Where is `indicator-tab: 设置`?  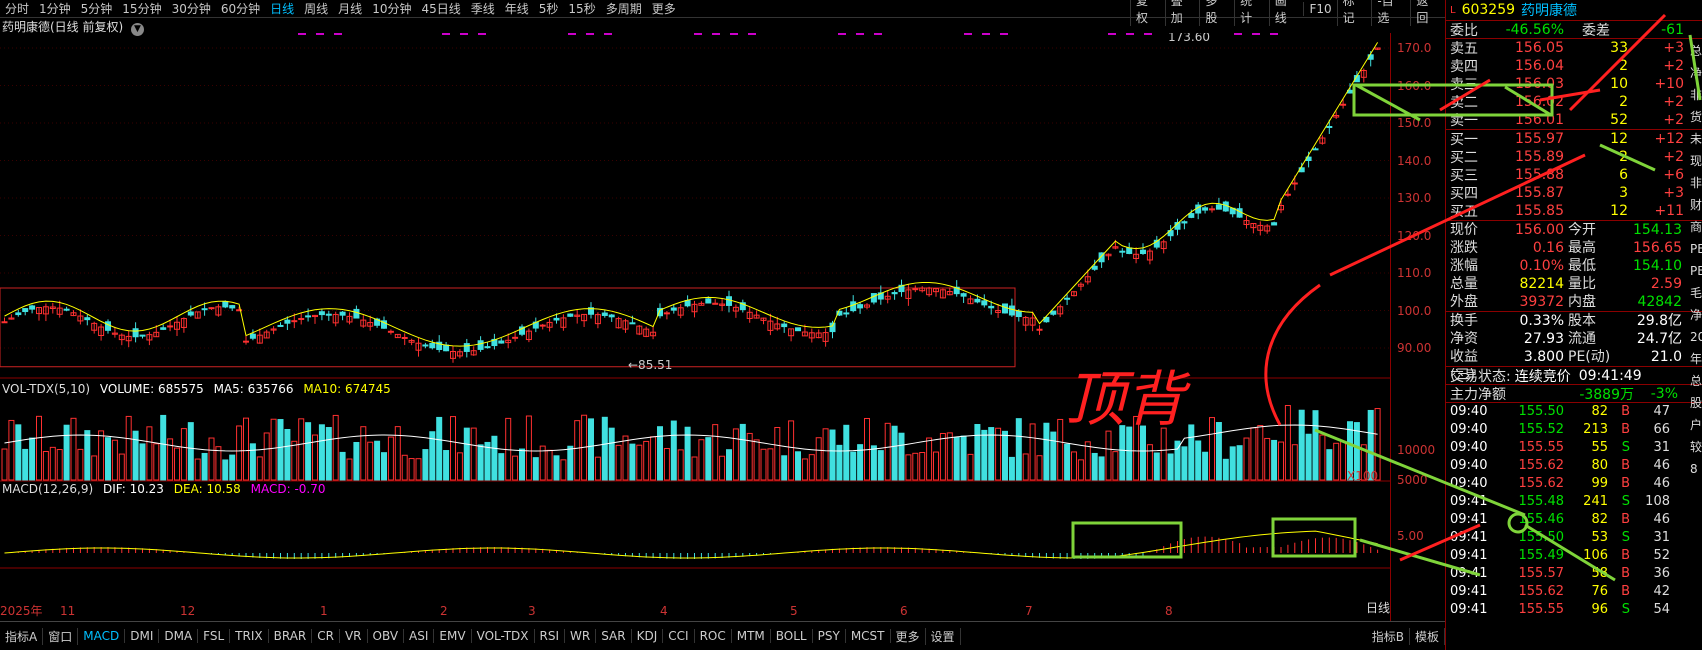 indicator-tab: 设置 is located at coordinates (943, 636).